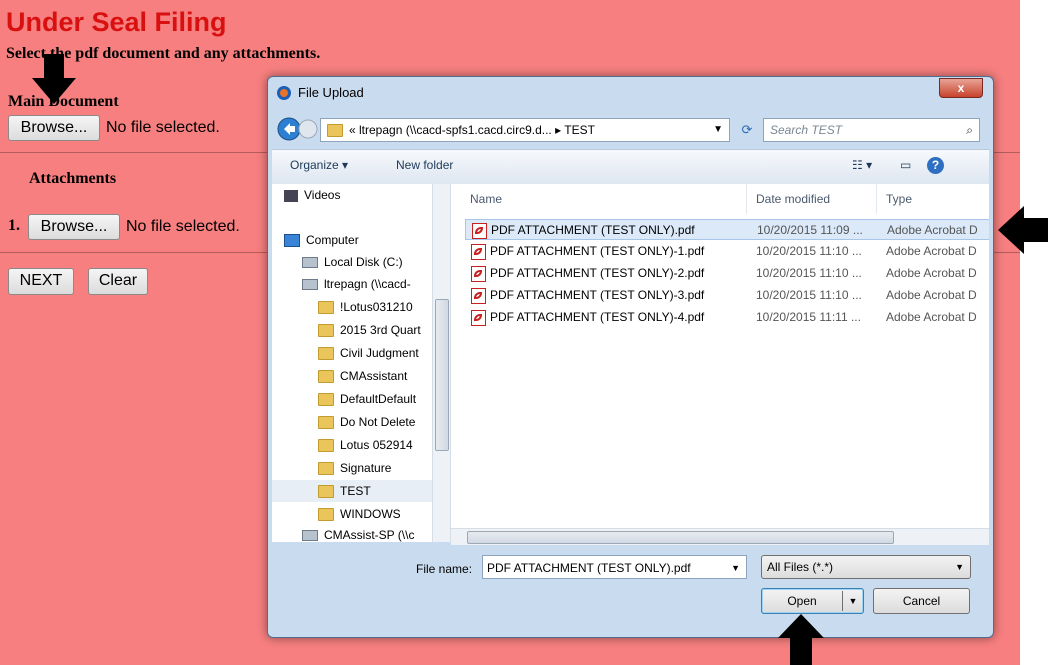 Image resolution: width=1049 pixels, height=665 pixels. Describe the element at coordinates (630, 167) in the screenshot. I see `toolbar: Organize ▾ New folder ☷ ▾ ▭ ?` at that location.